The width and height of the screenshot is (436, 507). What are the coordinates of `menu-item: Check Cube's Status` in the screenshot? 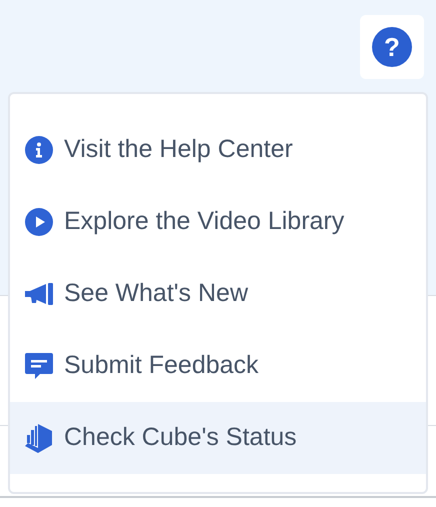 It's located at (218, 438).